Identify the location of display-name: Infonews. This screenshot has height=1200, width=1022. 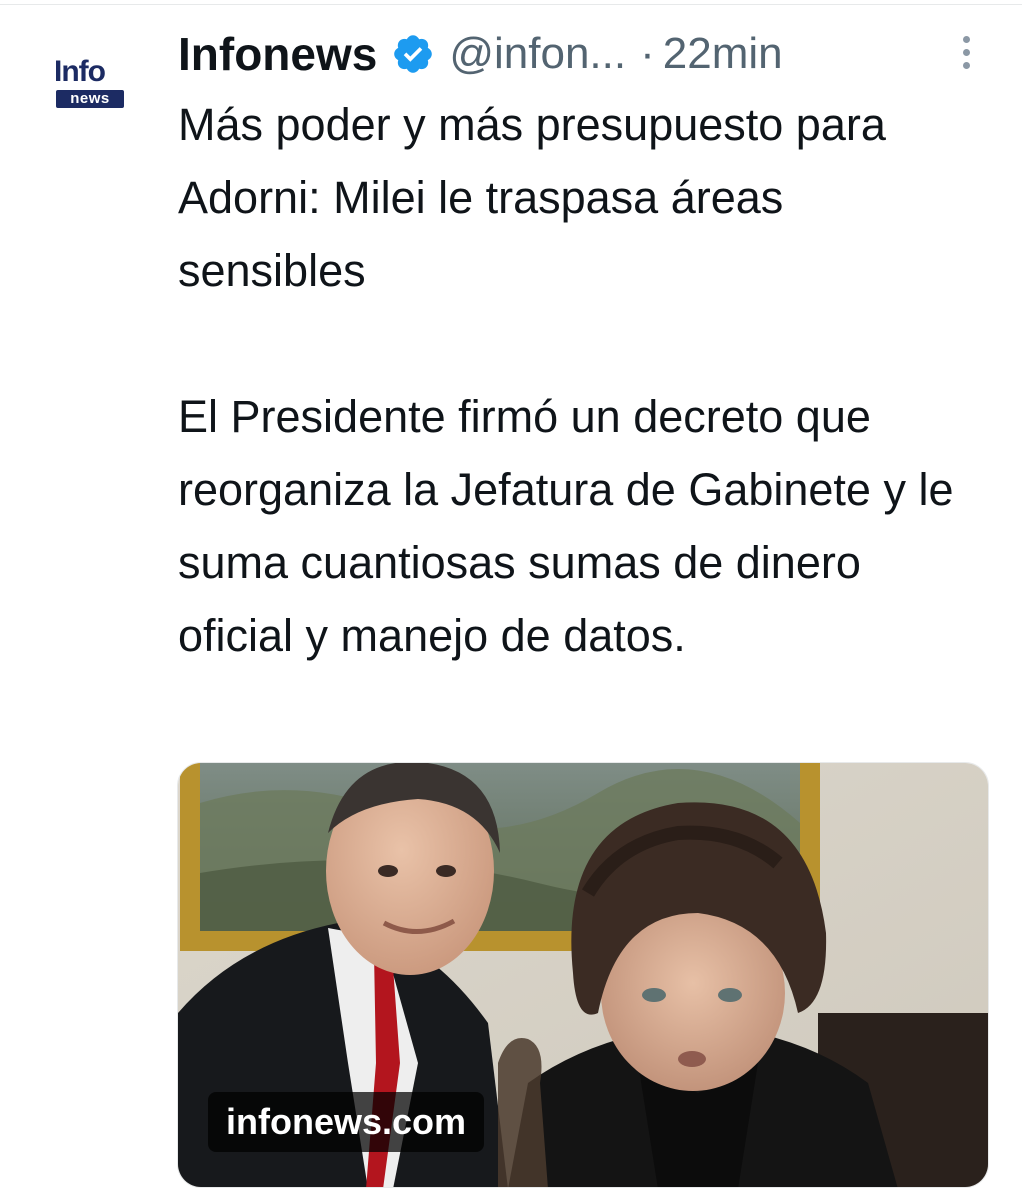
(277, 54).